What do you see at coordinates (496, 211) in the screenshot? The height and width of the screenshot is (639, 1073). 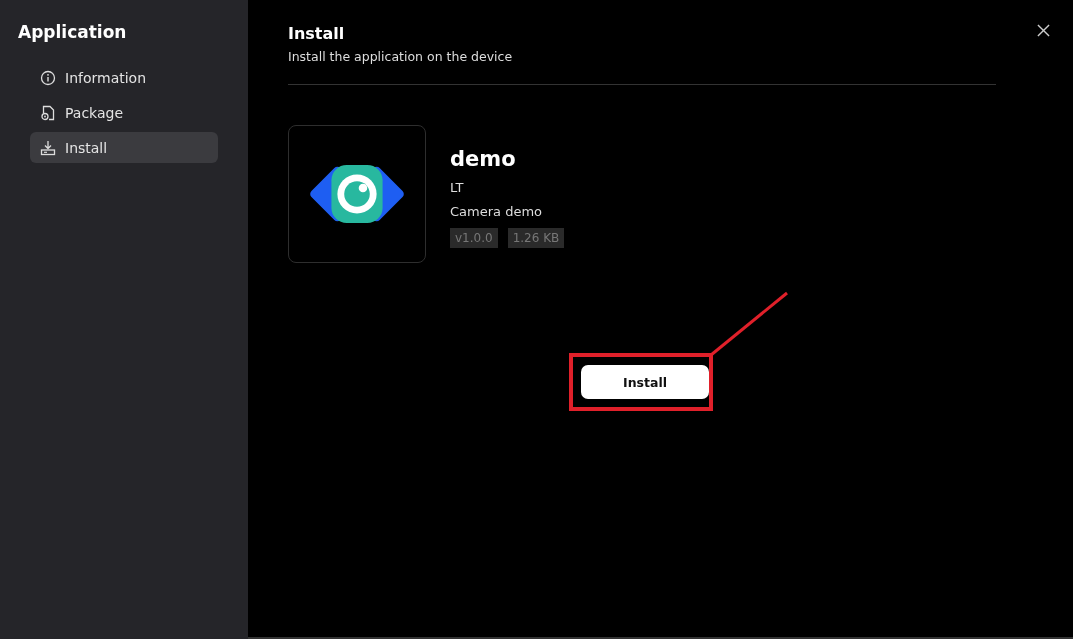 I see `app-description: Camera demo` at bounding box center [496, 211].